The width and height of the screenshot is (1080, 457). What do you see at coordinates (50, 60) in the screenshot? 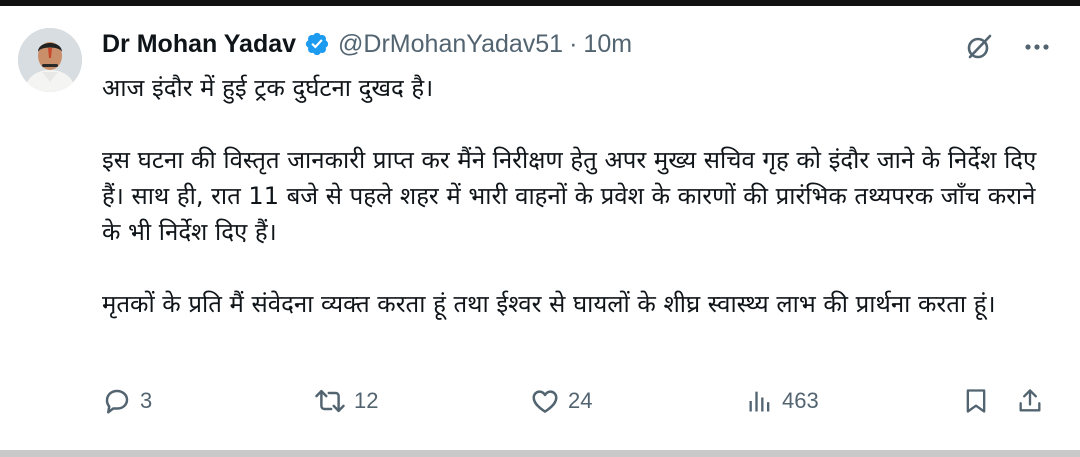
I see `avatar` at bounding box center [50, 60].